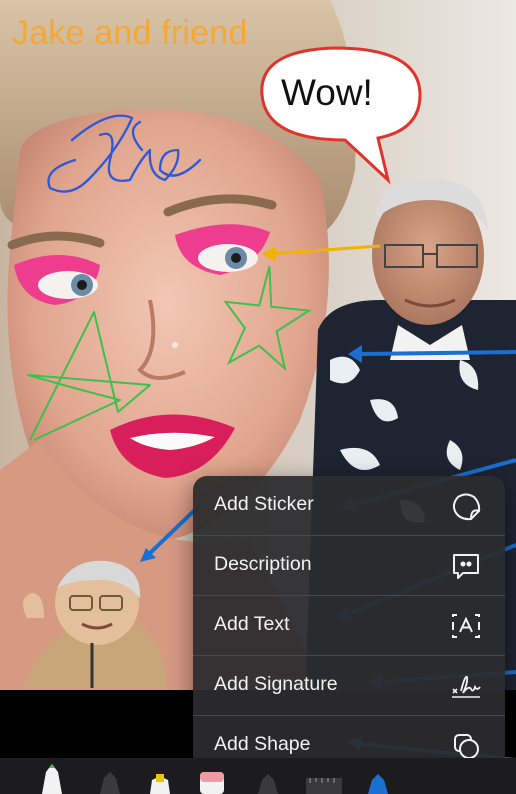 The width and height of the screenshot is (516, 794). I want to click on description-icon, so click(466, 566).